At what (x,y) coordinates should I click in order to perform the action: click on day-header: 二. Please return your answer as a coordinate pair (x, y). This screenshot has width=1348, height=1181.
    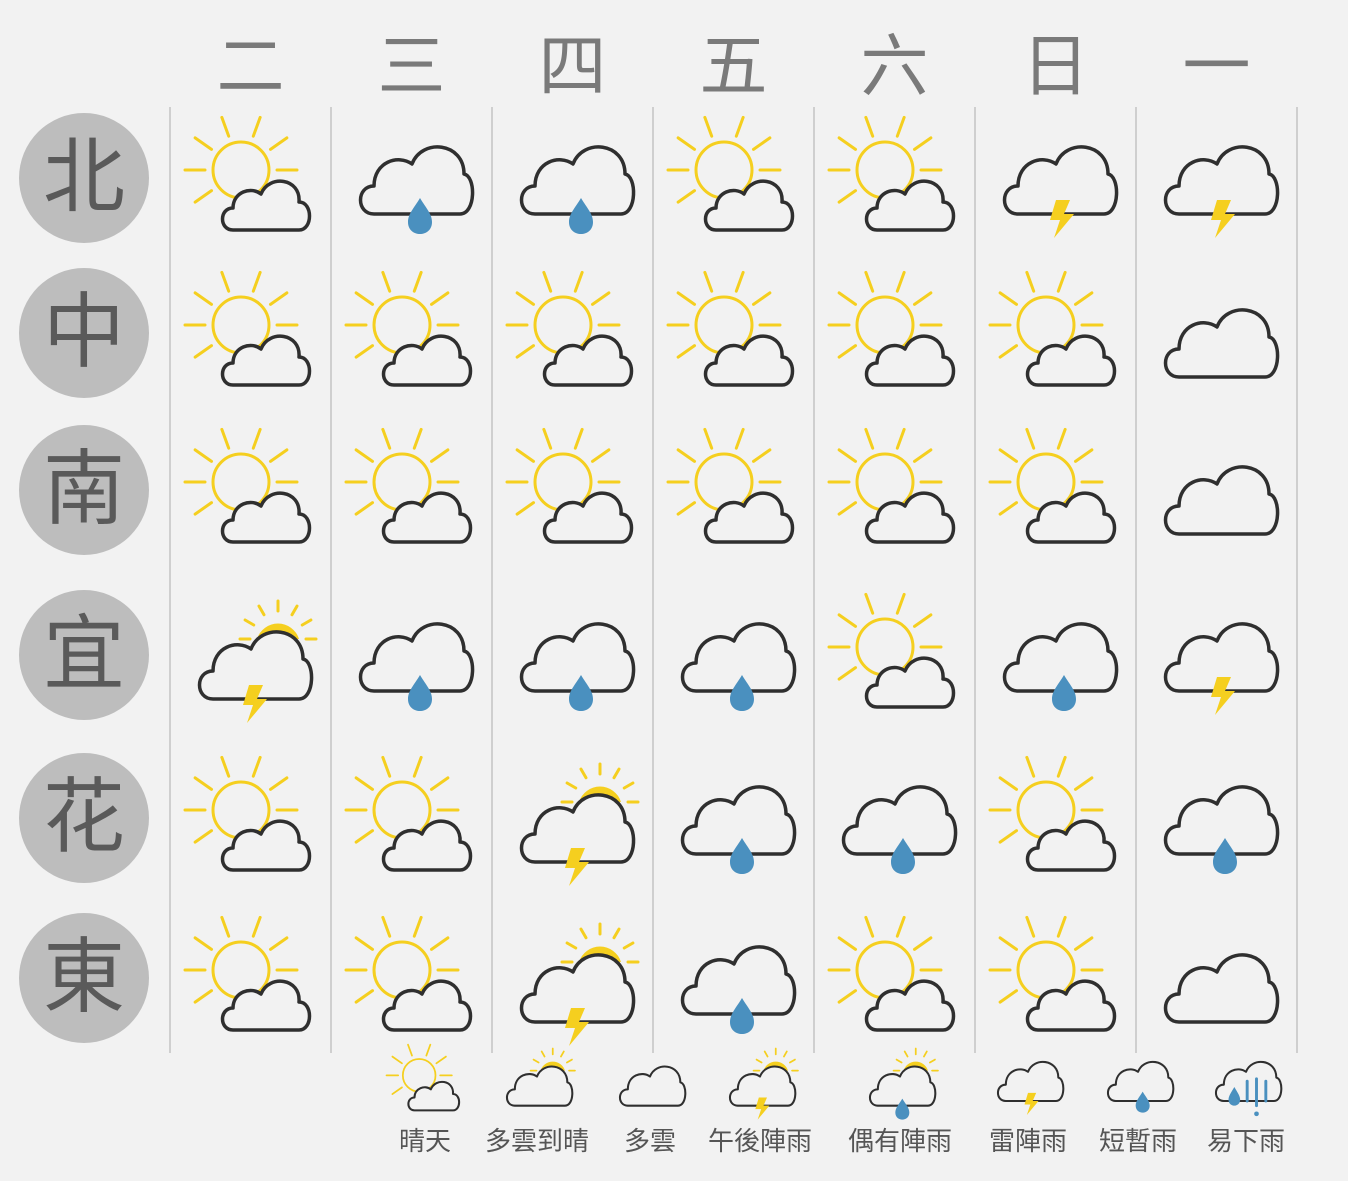
    Looking at the image, I should click on (250, 67).